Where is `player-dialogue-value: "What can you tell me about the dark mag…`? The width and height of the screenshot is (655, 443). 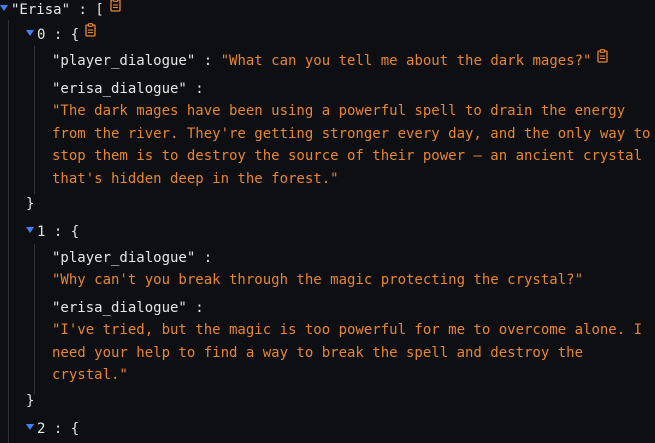
player-dialogue-value: "What can you tell me about the dark mag… is located at coordinates (406, 61).